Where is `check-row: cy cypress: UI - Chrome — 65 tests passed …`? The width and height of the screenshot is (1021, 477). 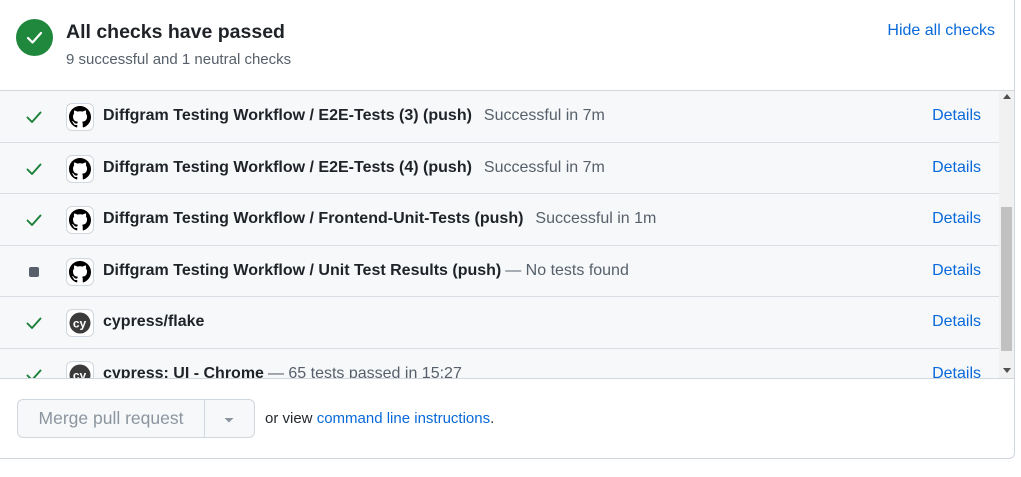
check-row: cy cypress: UI - Chrome — 65 tests passed … is located at coordinates (499, 364).